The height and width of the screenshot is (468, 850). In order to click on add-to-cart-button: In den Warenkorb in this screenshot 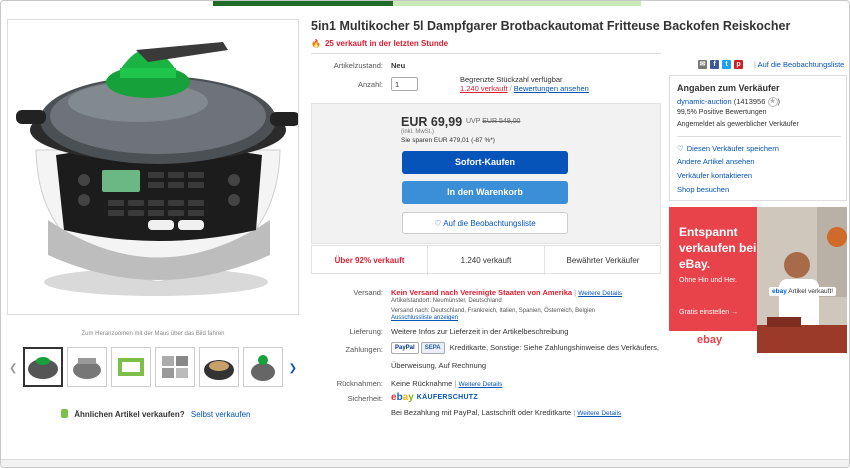, I will do `click(485, 192)`.